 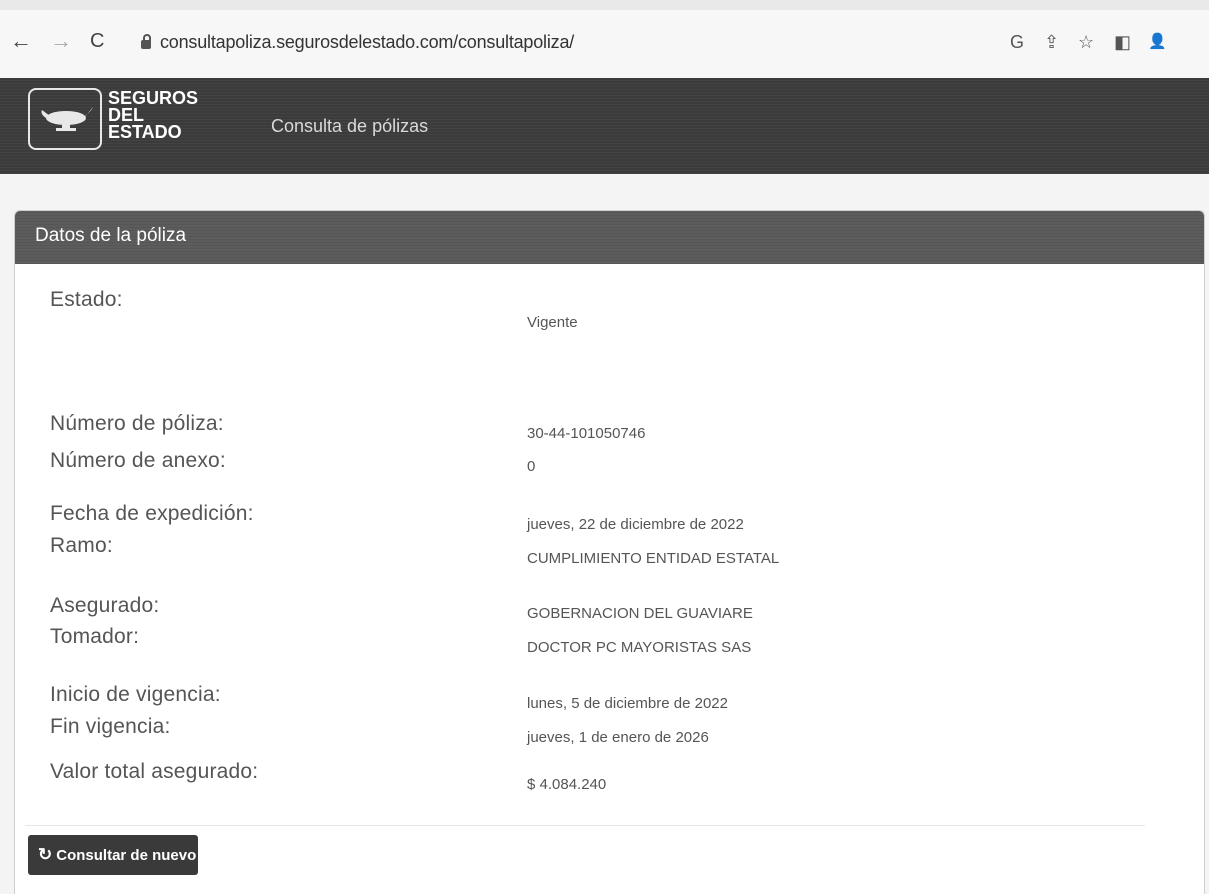 I want to click on label-numero-anexo: Número de anexo:, so click(x=138, y=460).